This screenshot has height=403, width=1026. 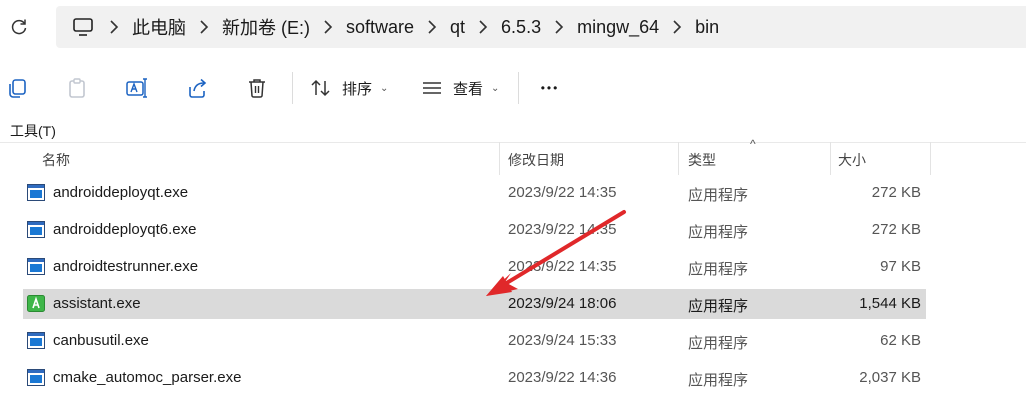 I want to click on more-icon: •••, so click(x=550, y=88).